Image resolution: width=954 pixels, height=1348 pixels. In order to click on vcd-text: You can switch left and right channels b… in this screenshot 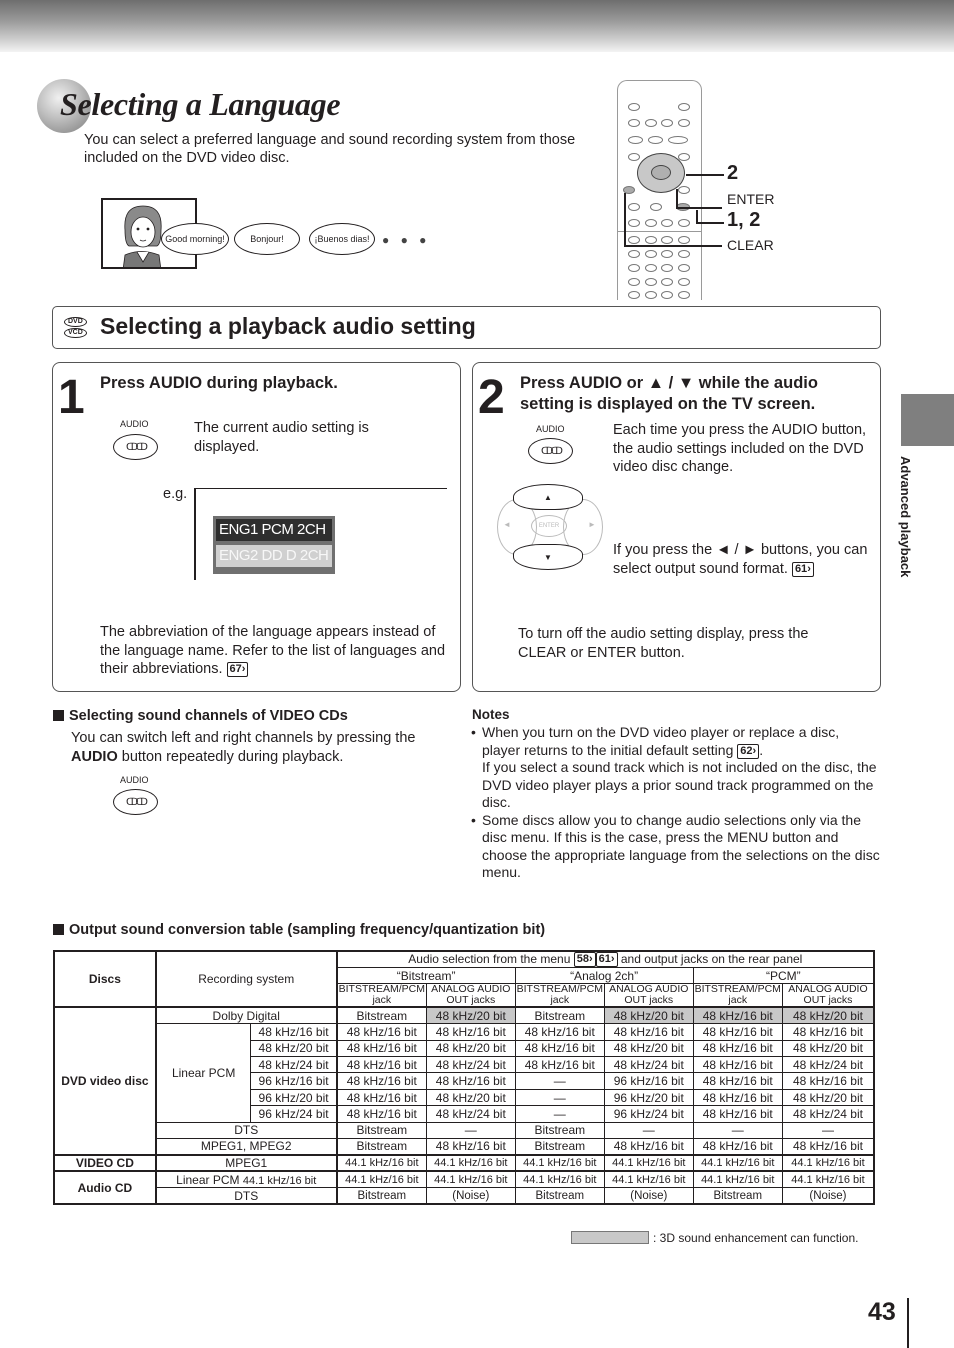, I will do `click(243, 747)`.